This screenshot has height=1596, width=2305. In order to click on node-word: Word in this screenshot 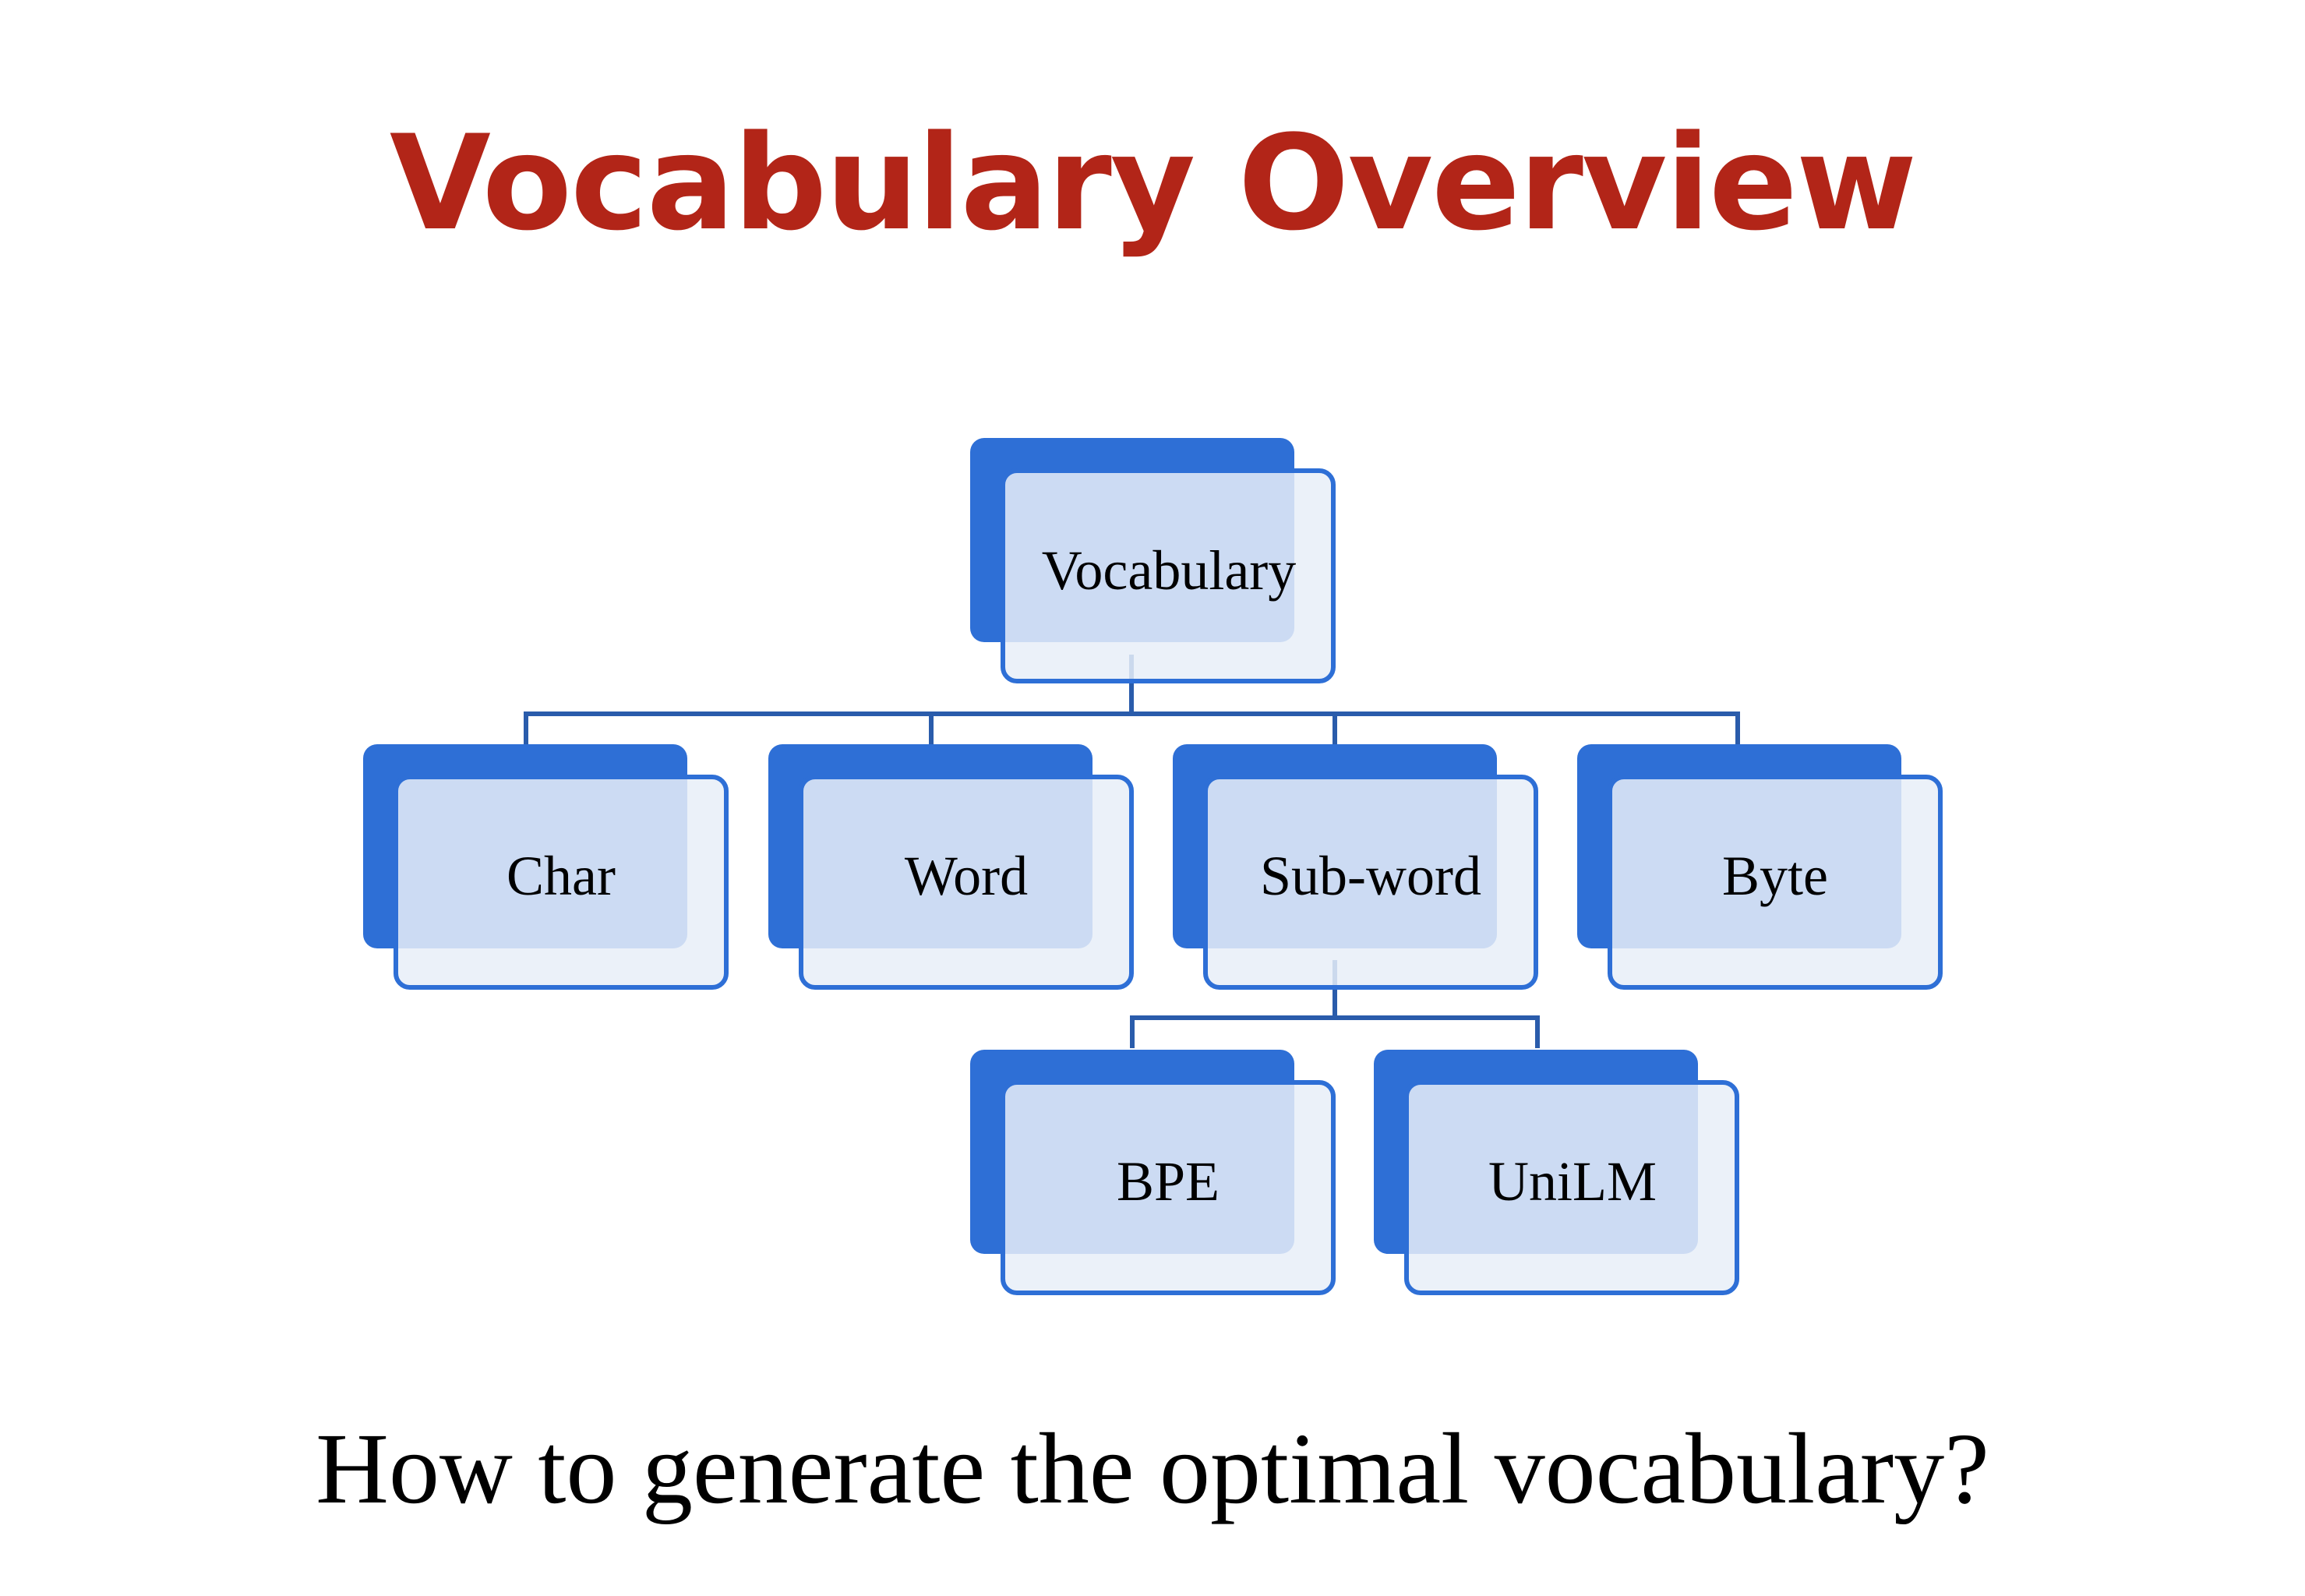, I will do `click(951, 867)`.